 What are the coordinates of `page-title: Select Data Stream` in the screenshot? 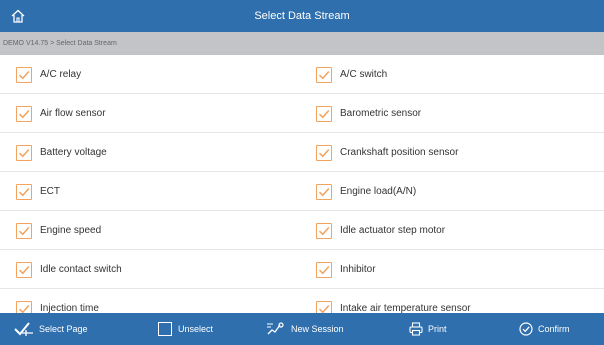 It's located at (302, 16).